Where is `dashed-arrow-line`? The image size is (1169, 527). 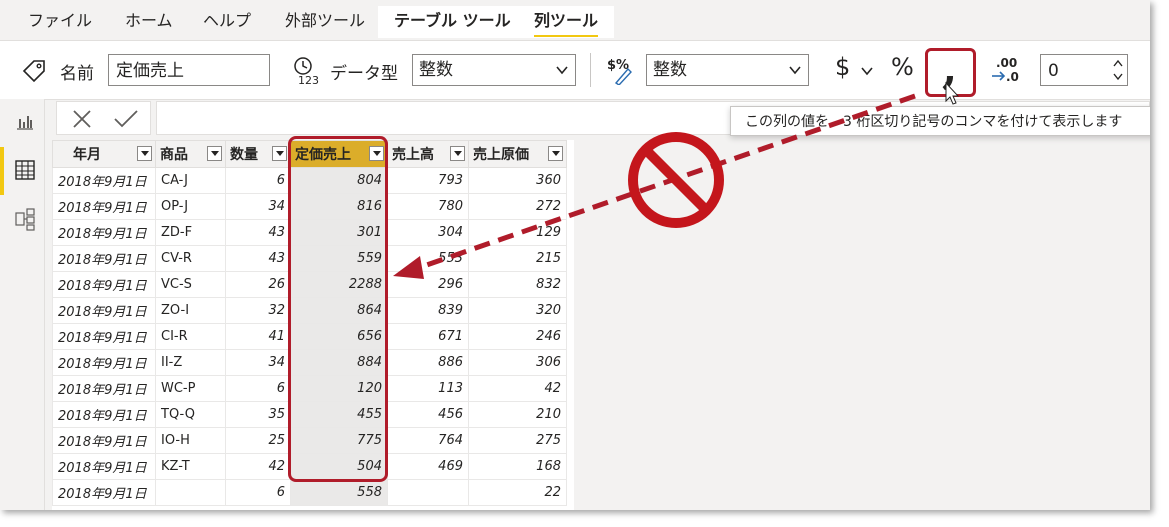 dashed-arrow-line is located at coordinates (666, 182).